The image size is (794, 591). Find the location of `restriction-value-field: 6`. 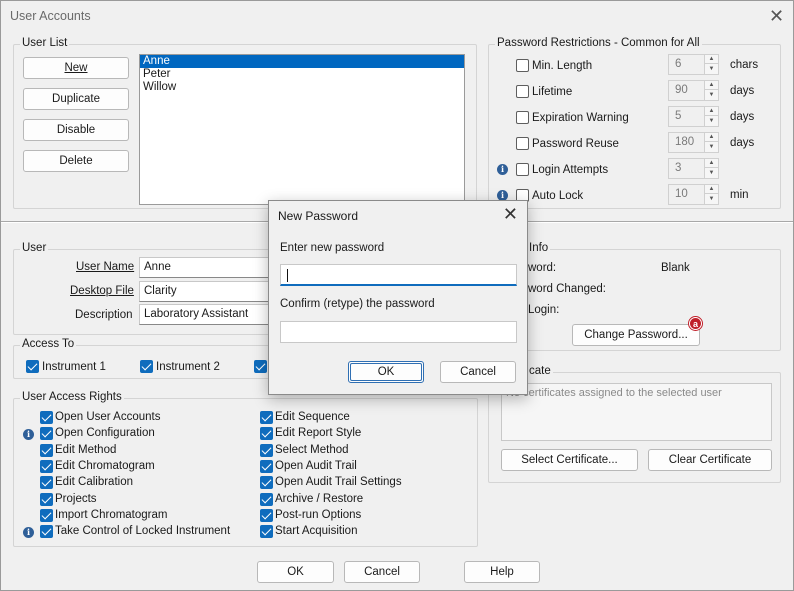

restriction-value-field: 6 is located at coordinates (686, 64).